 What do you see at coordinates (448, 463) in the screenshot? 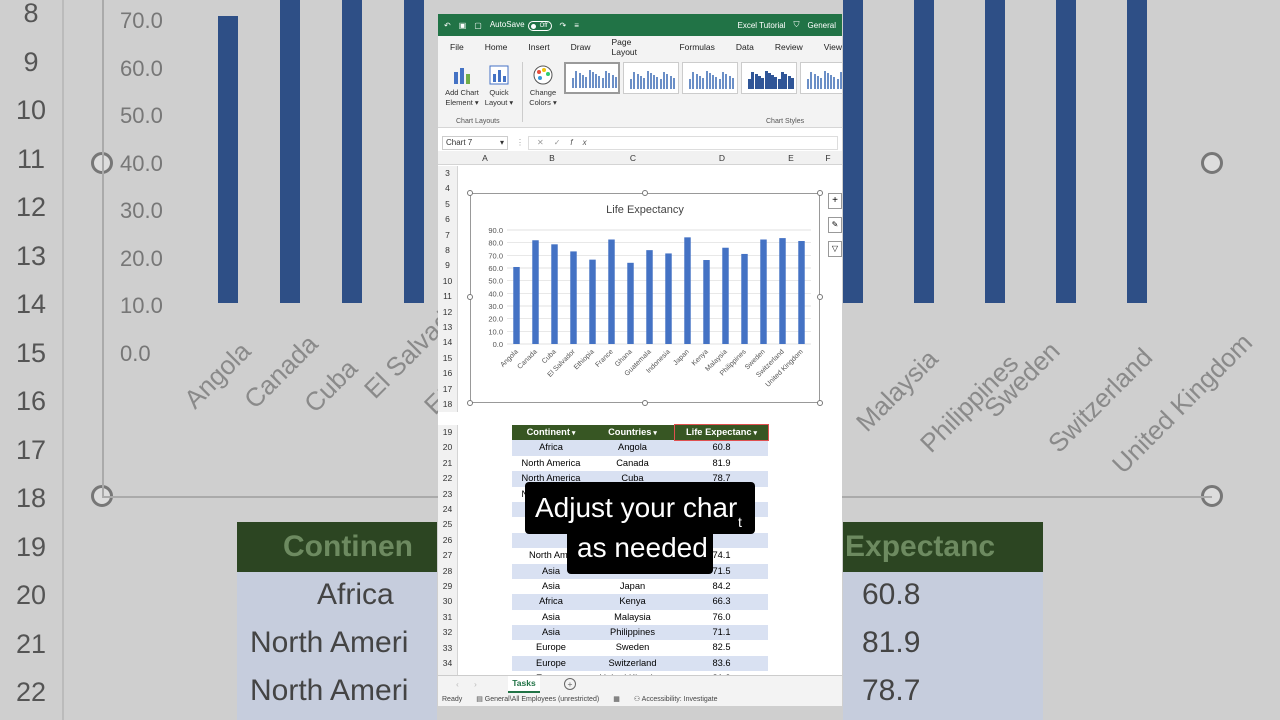
I see `row-header: 21` at bounding box center [448, 463].